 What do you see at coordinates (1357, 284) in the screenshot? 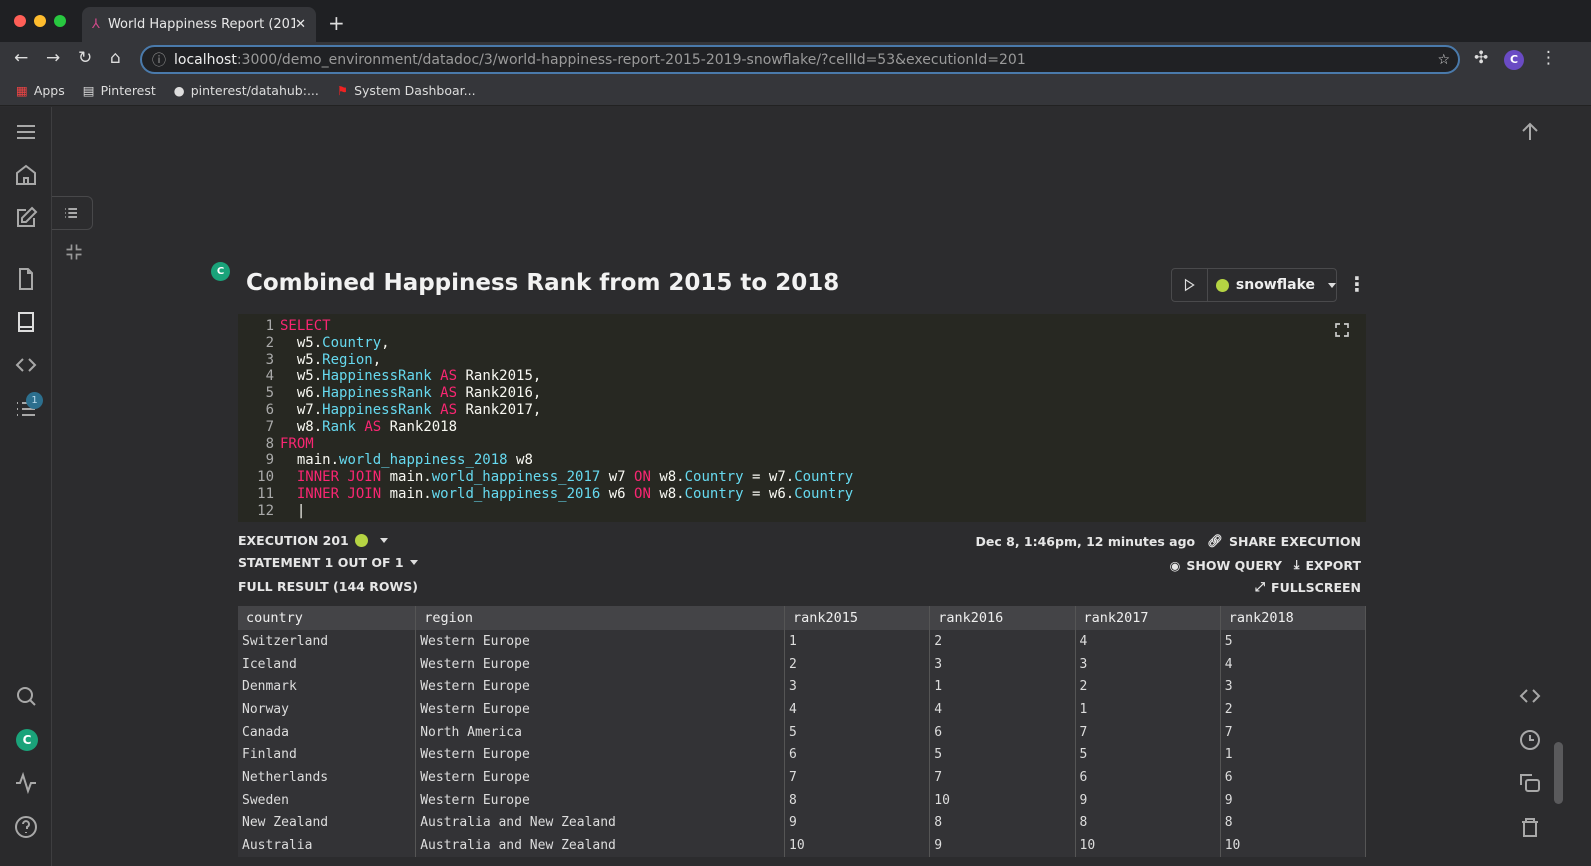
I see `more-options-icon: ⋮` at bounding box center [1357, 284].